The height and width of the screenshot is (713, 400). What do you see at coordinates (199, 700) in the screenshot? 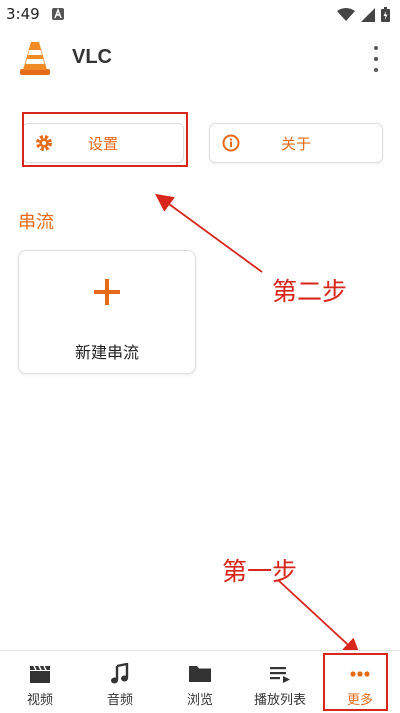
I see `nav-label-browse: 浏览` at bounding box center [199, 700].